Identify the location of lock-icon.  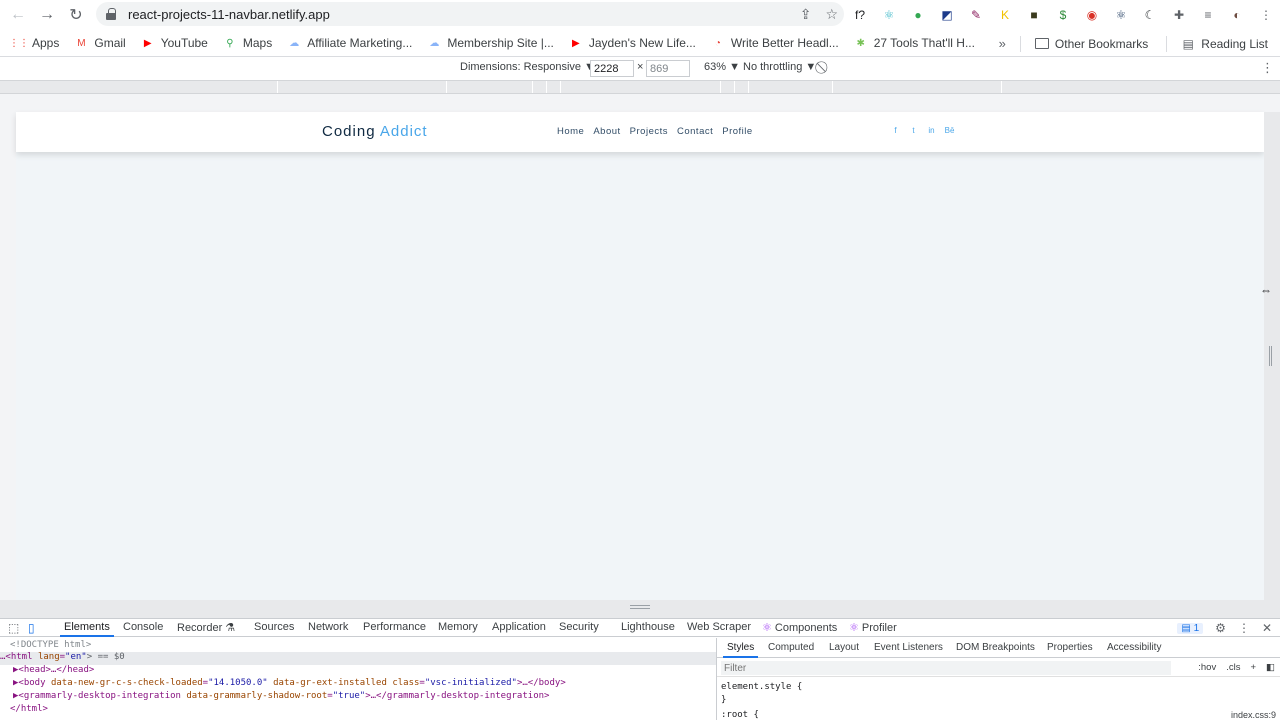
(111, 14).